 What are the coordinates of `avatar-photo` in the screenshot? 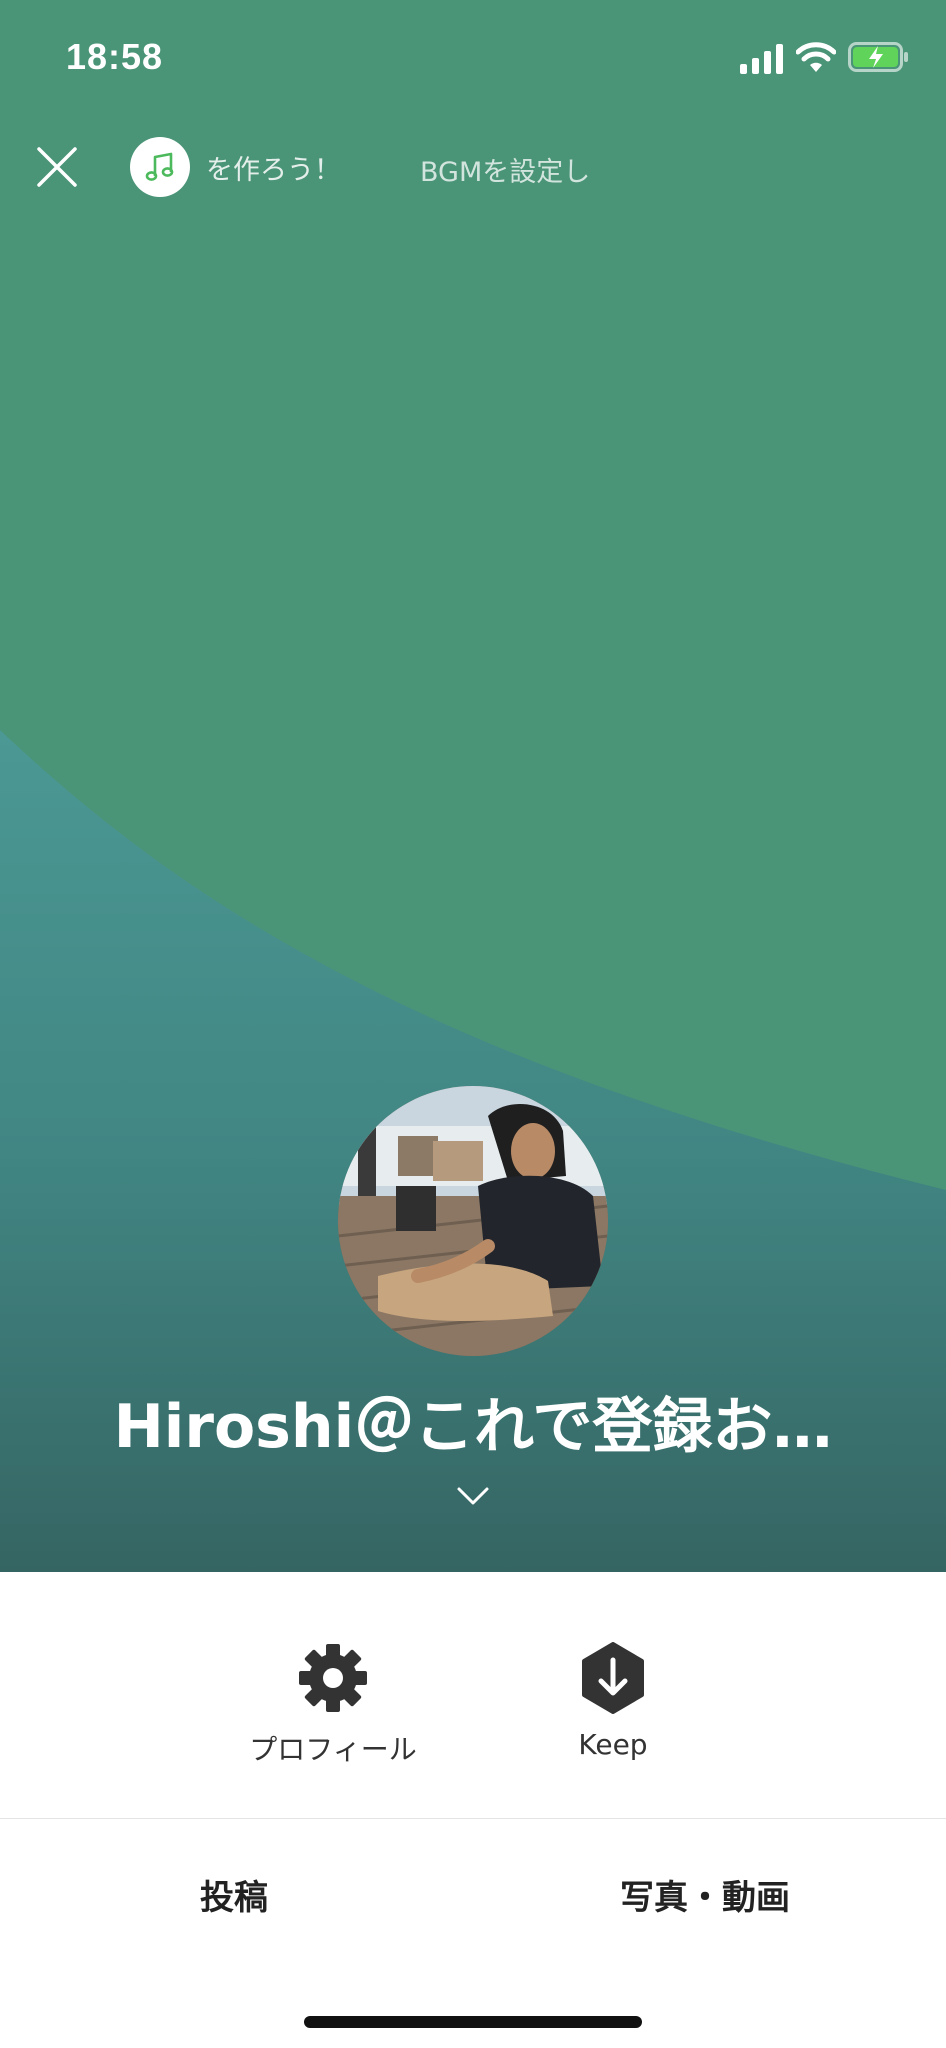 It's located at (473, 1221).